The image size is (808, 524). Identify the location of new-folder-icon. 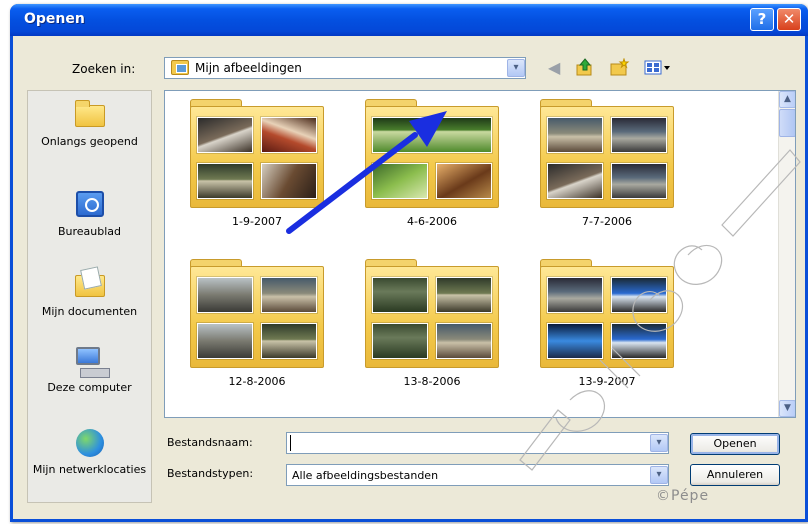
(620, 69).